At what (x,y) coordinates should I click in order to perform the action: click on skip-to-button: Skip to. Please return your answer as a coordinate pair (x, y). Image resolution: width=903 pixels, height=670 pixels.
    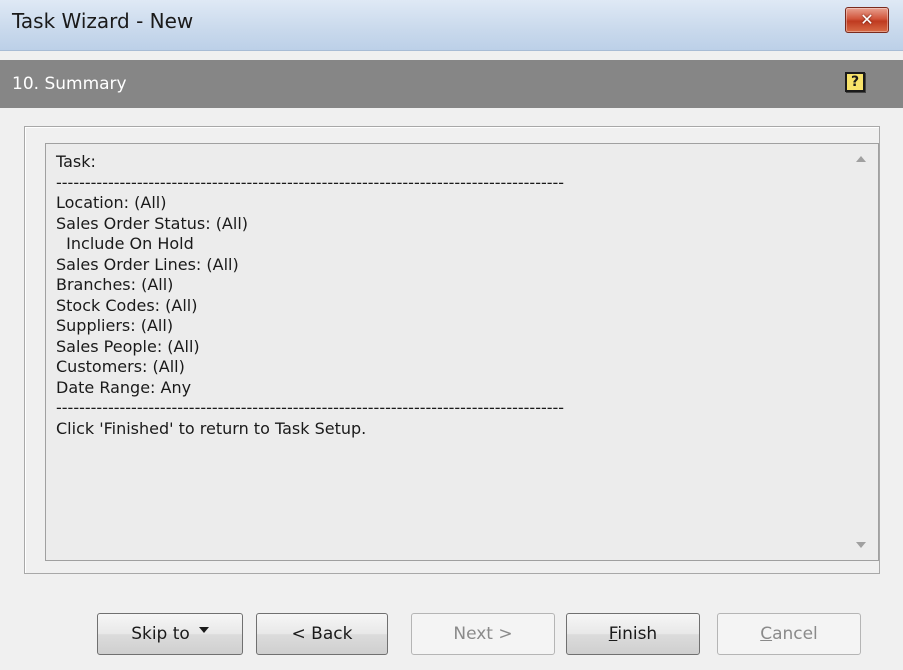
    Looking at the image, I should click on (170, 634).